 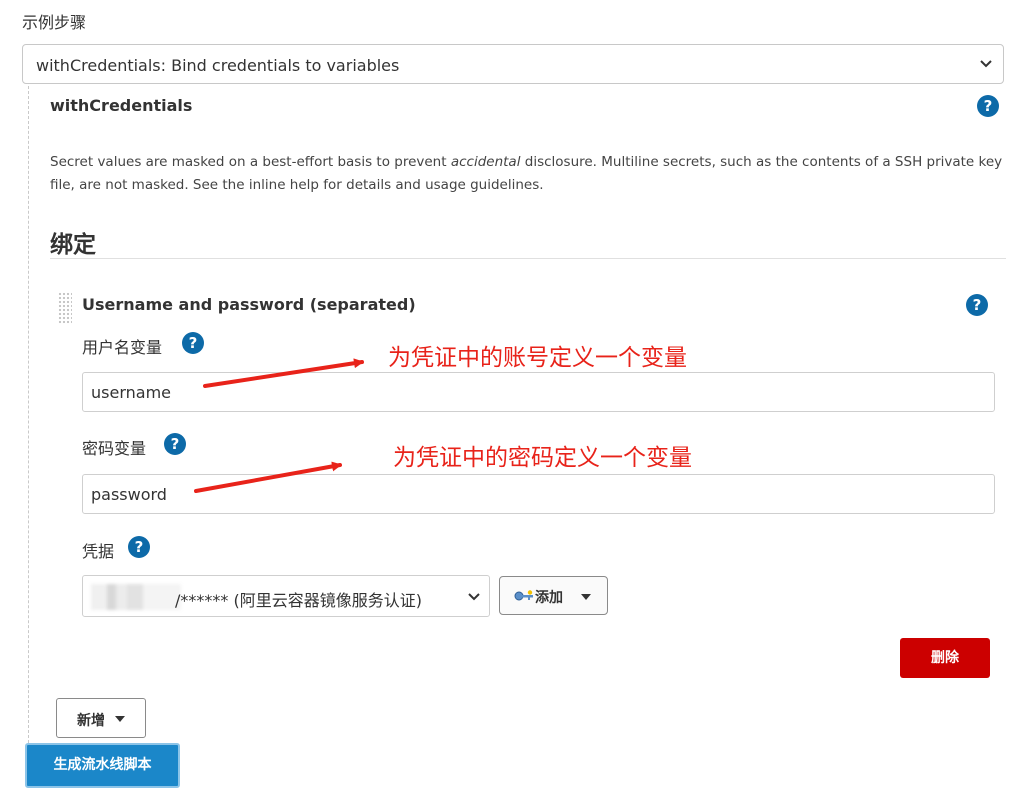 What do you see at coordinates (102, 765) in the screenshot?
I see `generate-pipeline-script-button: 生成流水线脚本` at bounding box center [102, 765].